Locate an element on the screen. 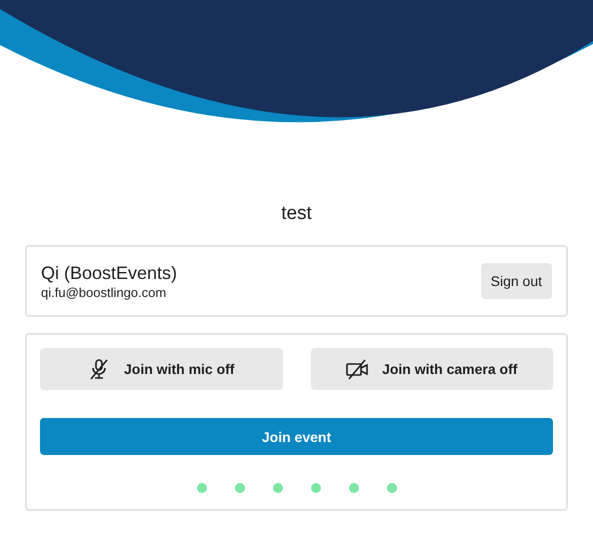  mic-off-icon is located at coordinates (99, 369).